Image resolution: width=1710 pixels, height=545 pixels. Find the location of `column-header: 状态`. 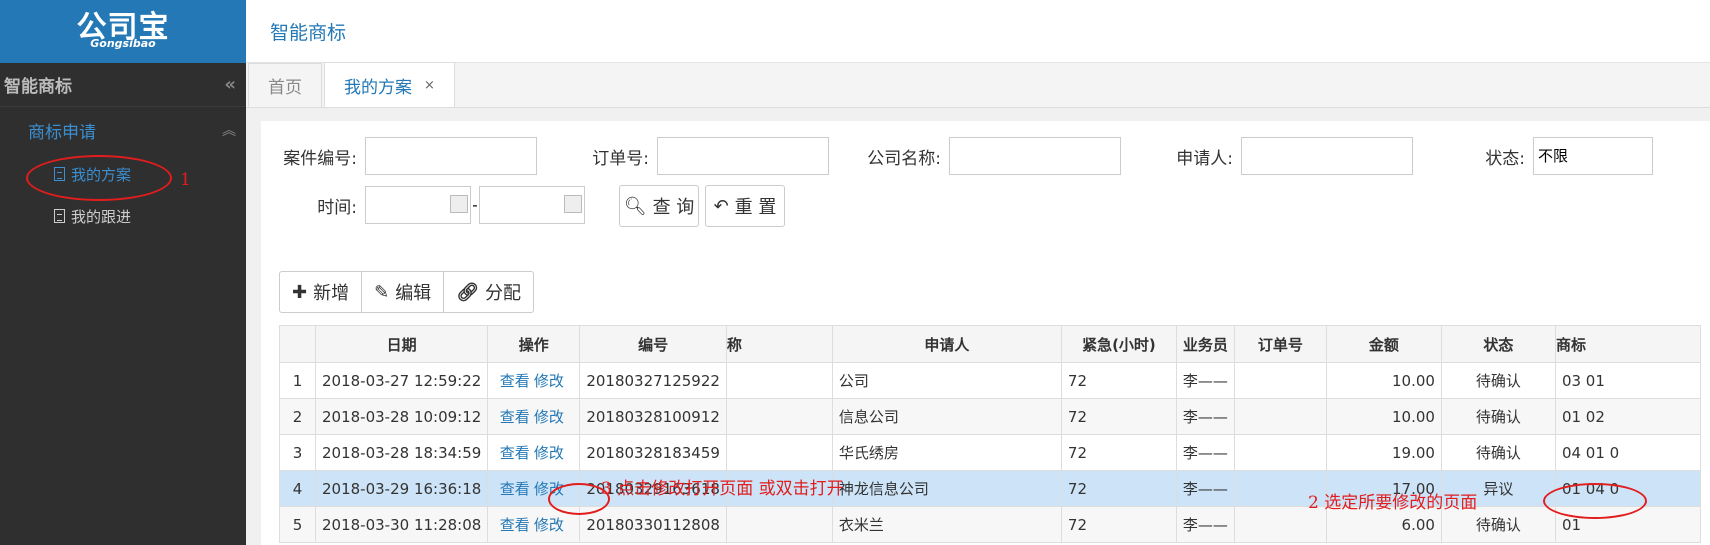

column-header: 状态 is located at coordinates (1498, 344).